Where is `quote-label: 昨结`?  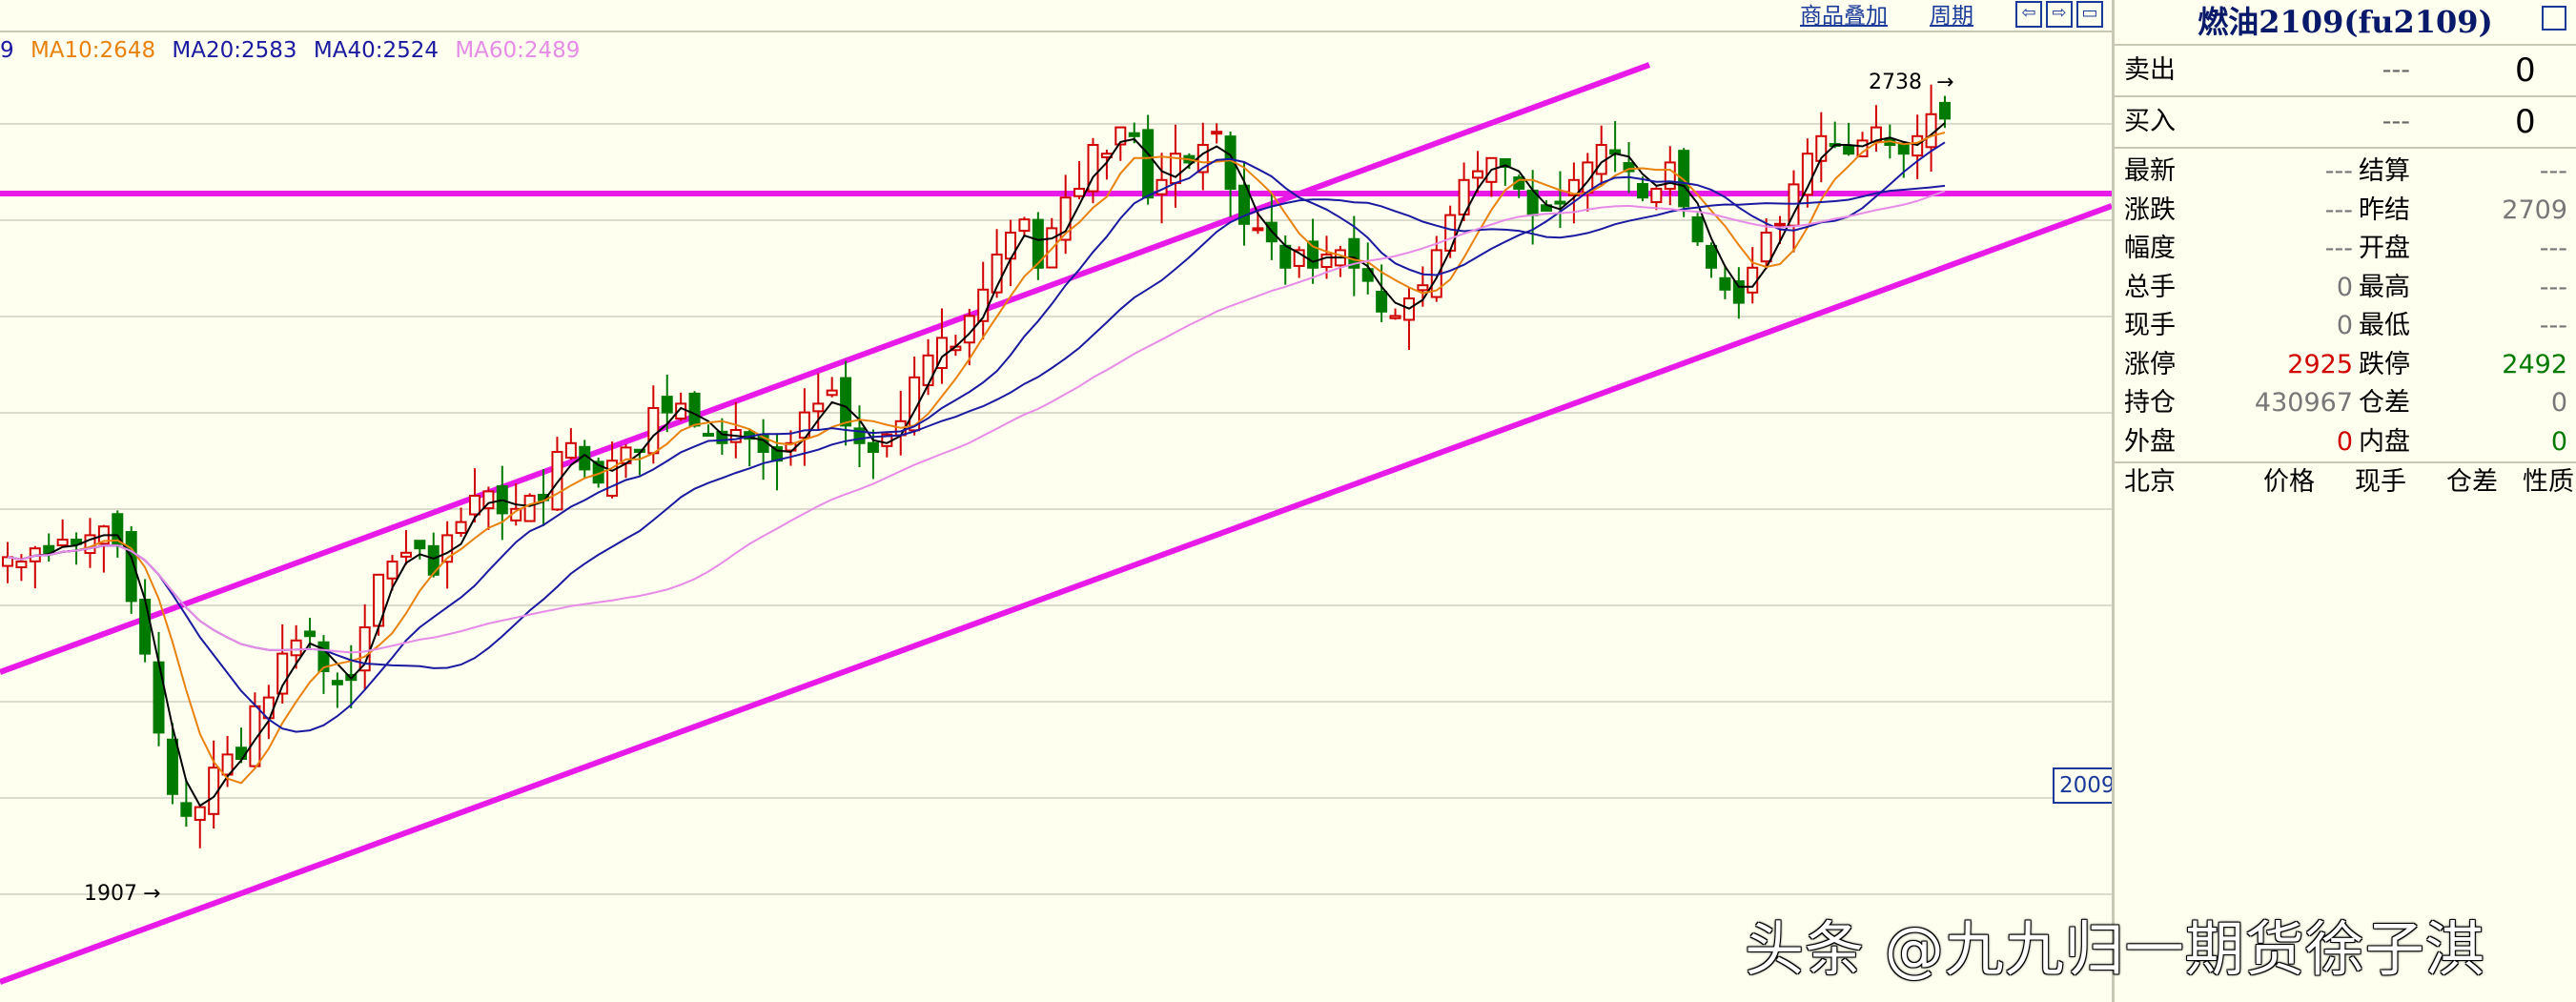 quote-label: 昨结 is located at coordinates (2385, 209).